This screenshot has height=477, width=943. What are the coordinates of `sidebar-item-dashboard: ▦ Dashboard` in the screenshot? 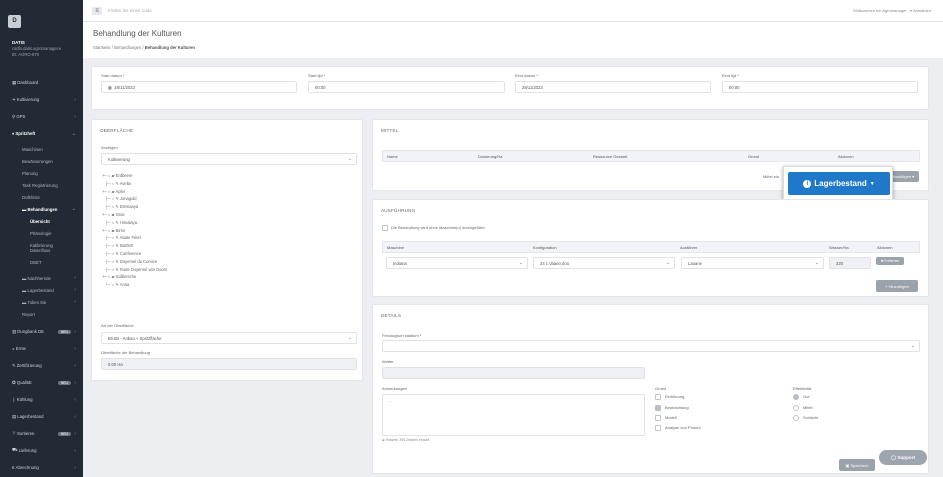 It's located at (41, 82).